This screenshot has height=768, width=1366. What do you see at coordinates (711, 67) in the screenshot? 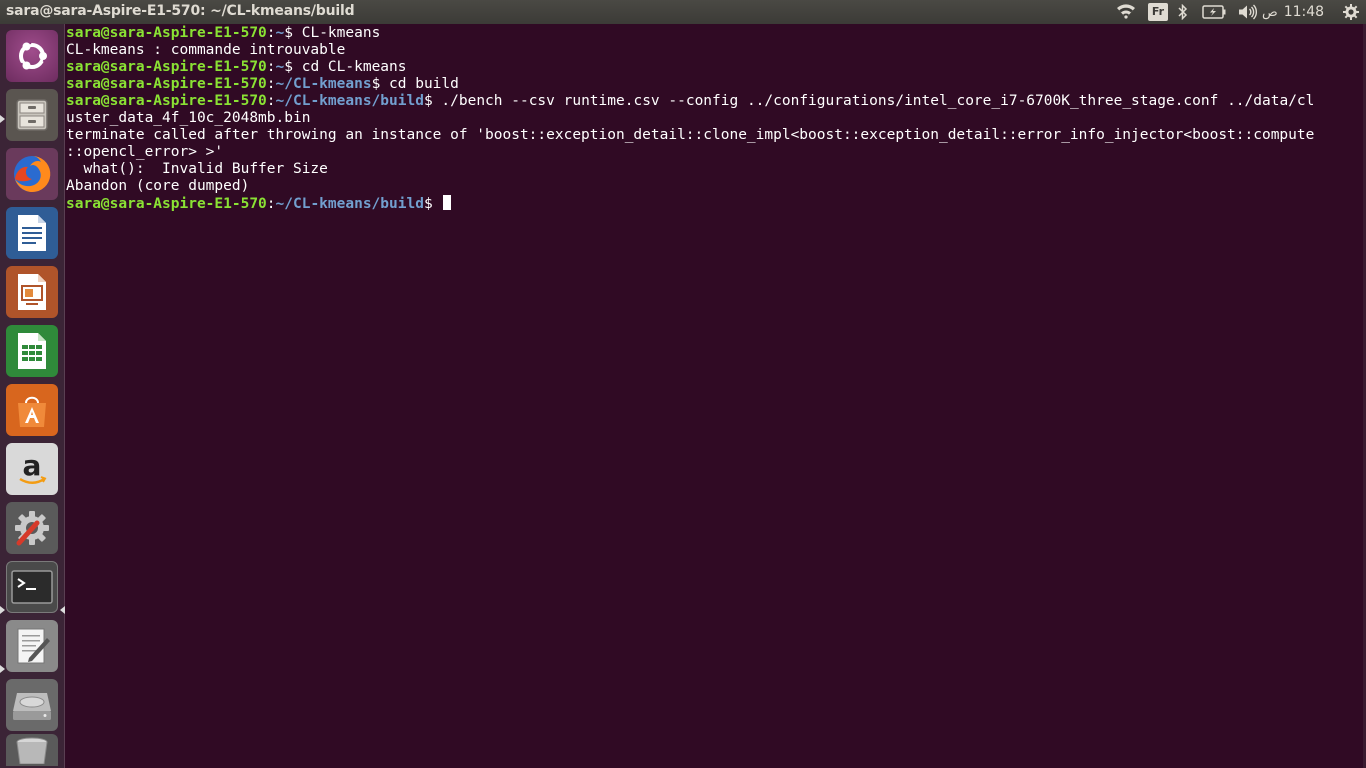
I see `terminal-line: sara@sara-Aspire-E1-570:~$ cd CL-kmeans` at bounding box center [711, 67].